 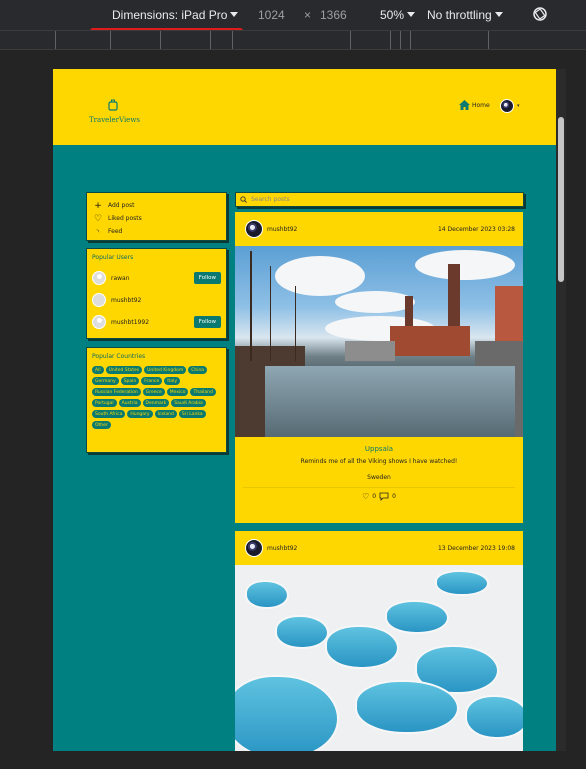 I want to click on country-tag: Portugal, so click(x=104, y=403).